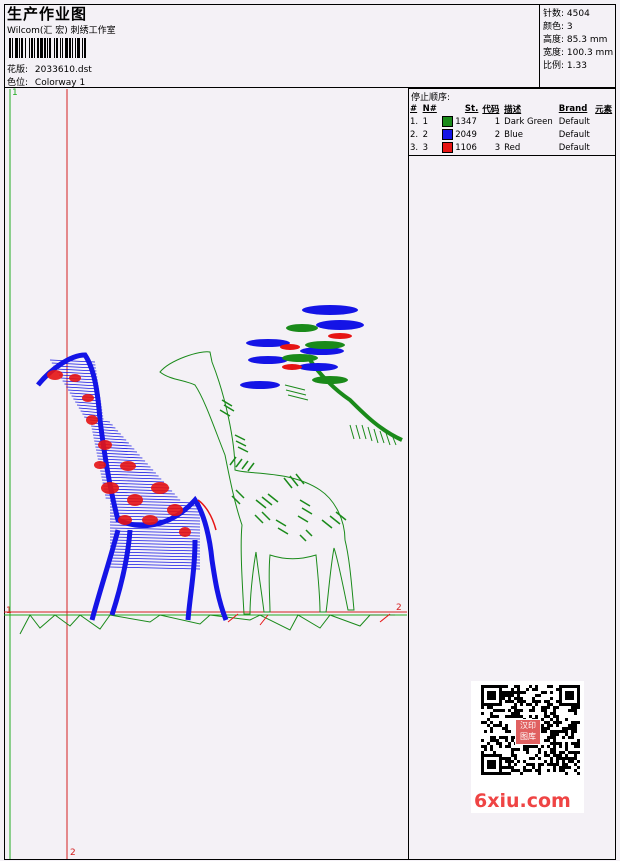 The height and width of the screenshot is (861, 620). Describe the element at coordinates (399, 608) in the screenshot. I see `axis-label-right: 2` at that location.